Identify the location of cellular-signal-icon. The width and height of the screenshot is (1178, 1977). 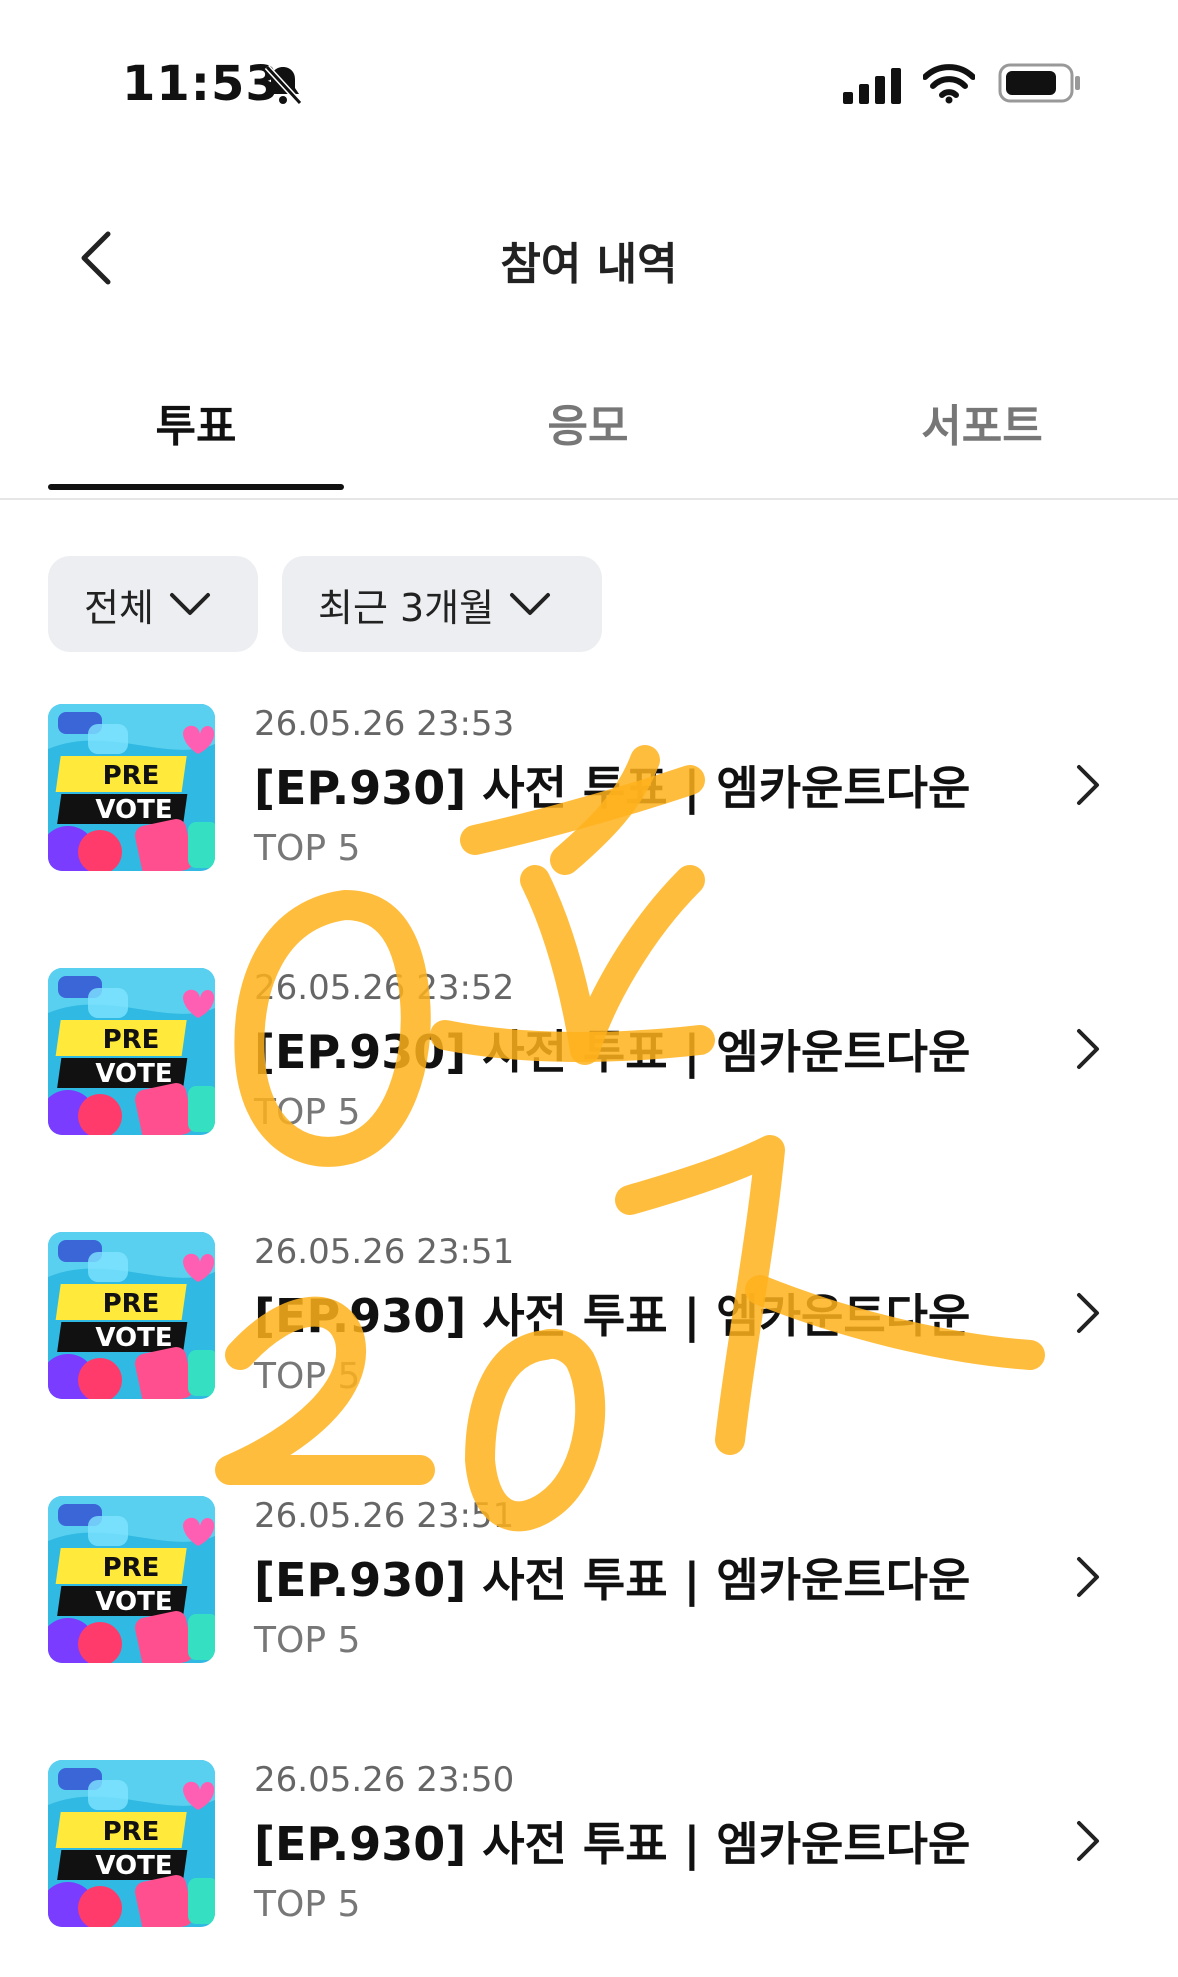
(872, 86).